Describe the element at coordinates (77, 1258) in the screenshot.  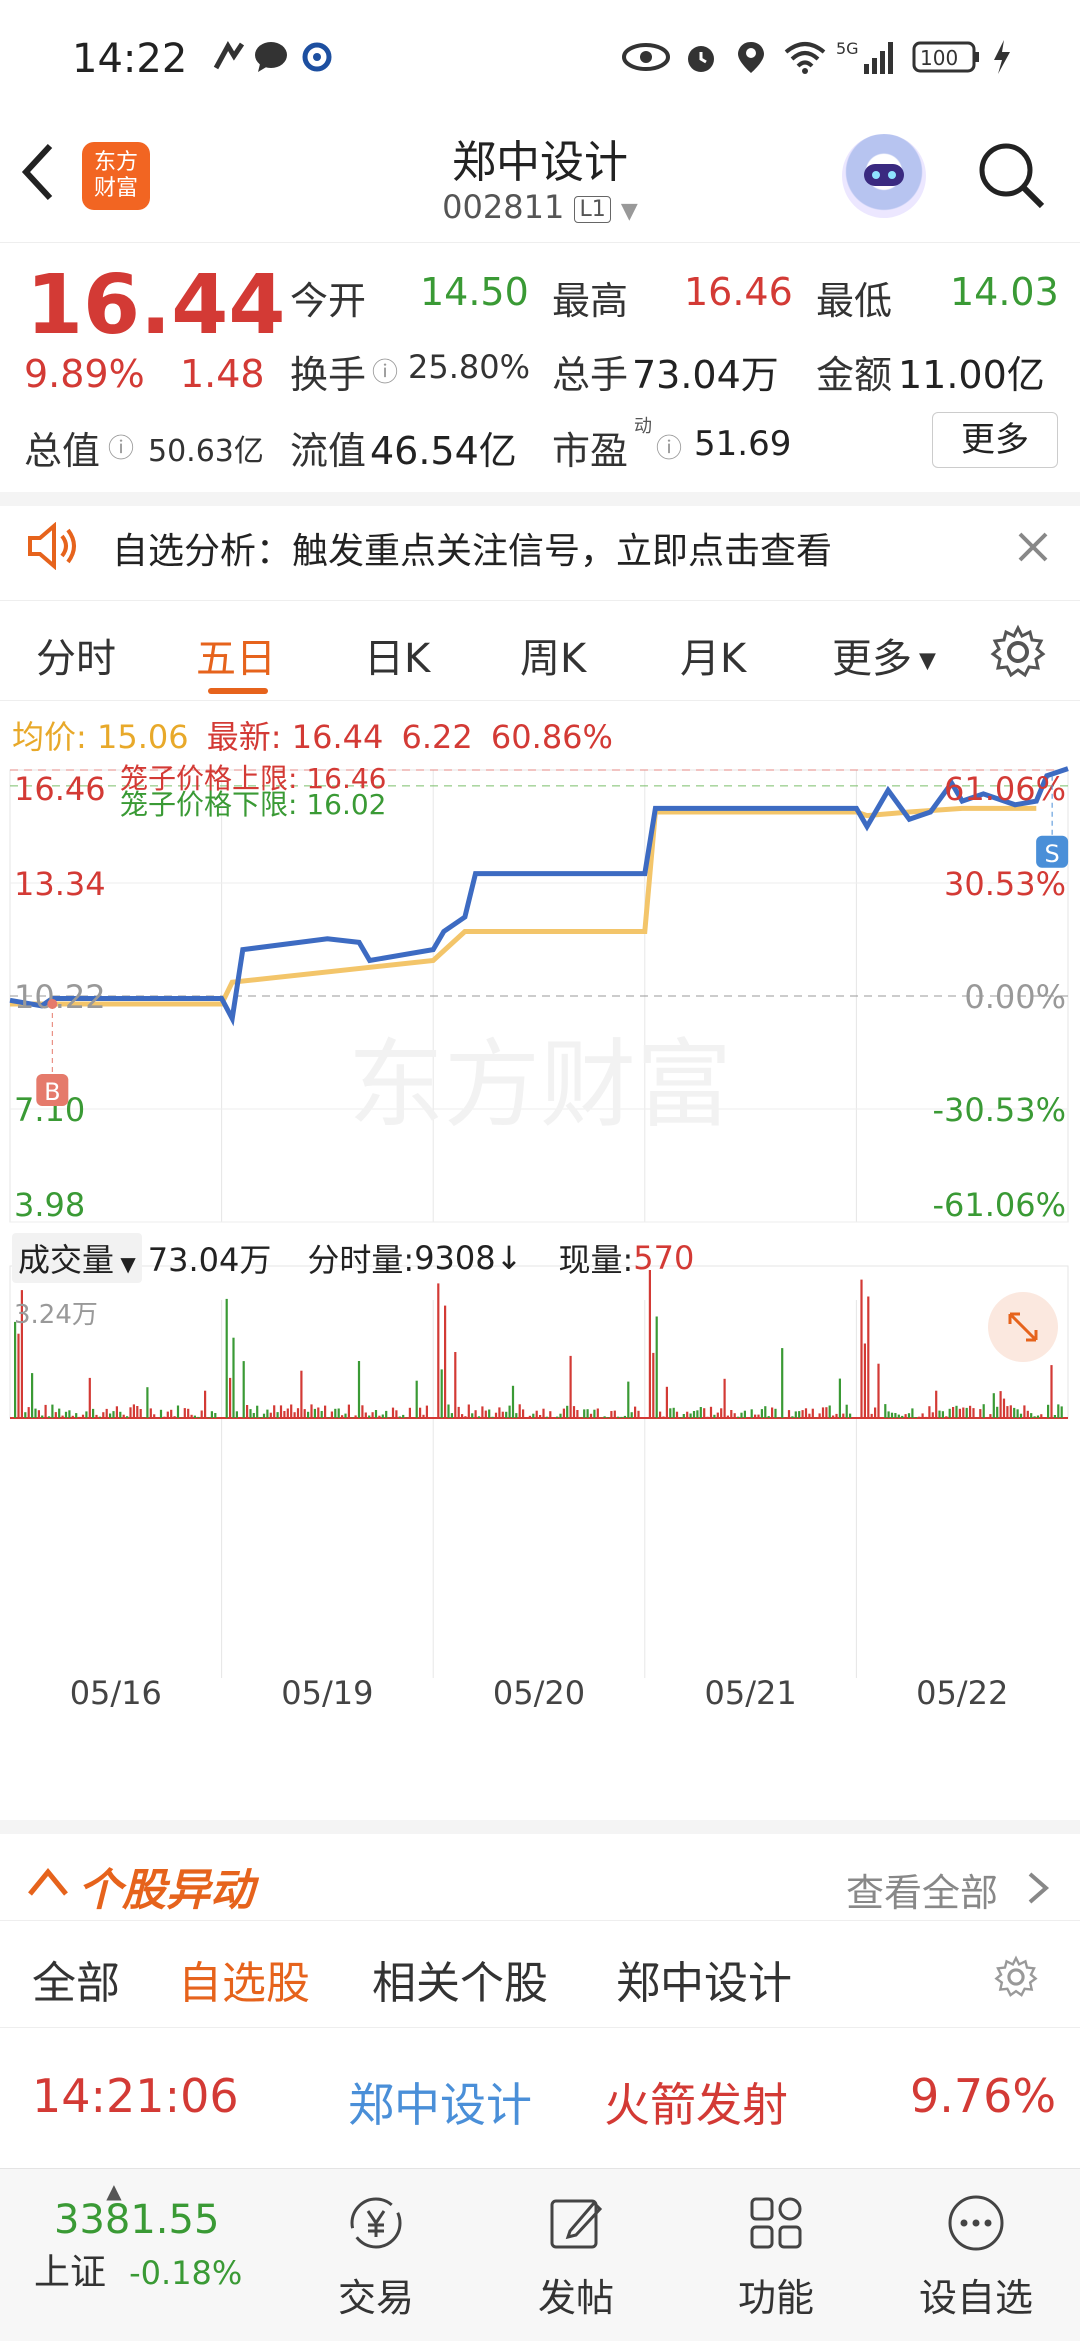
I see `volume-dropdown: 成交量 ▼` at that location.